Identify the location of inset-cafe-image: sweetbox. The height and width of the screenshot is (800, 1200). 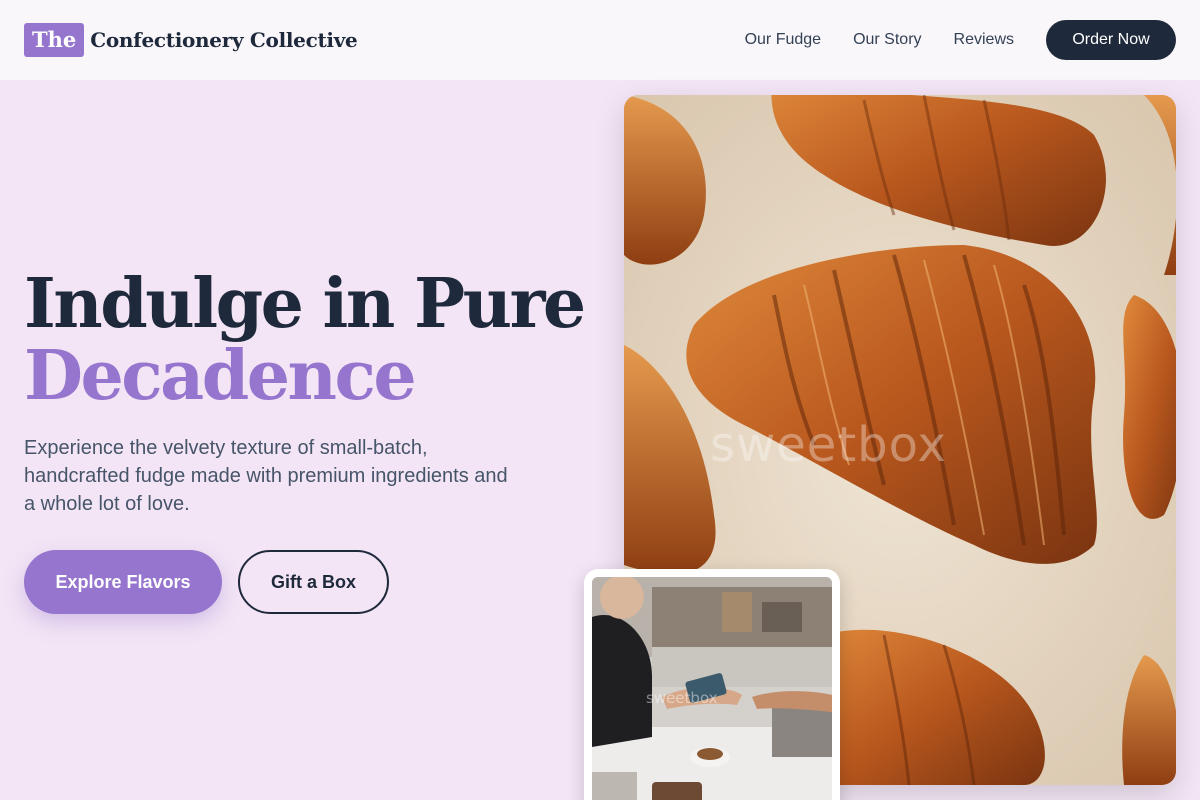
(712, 688).